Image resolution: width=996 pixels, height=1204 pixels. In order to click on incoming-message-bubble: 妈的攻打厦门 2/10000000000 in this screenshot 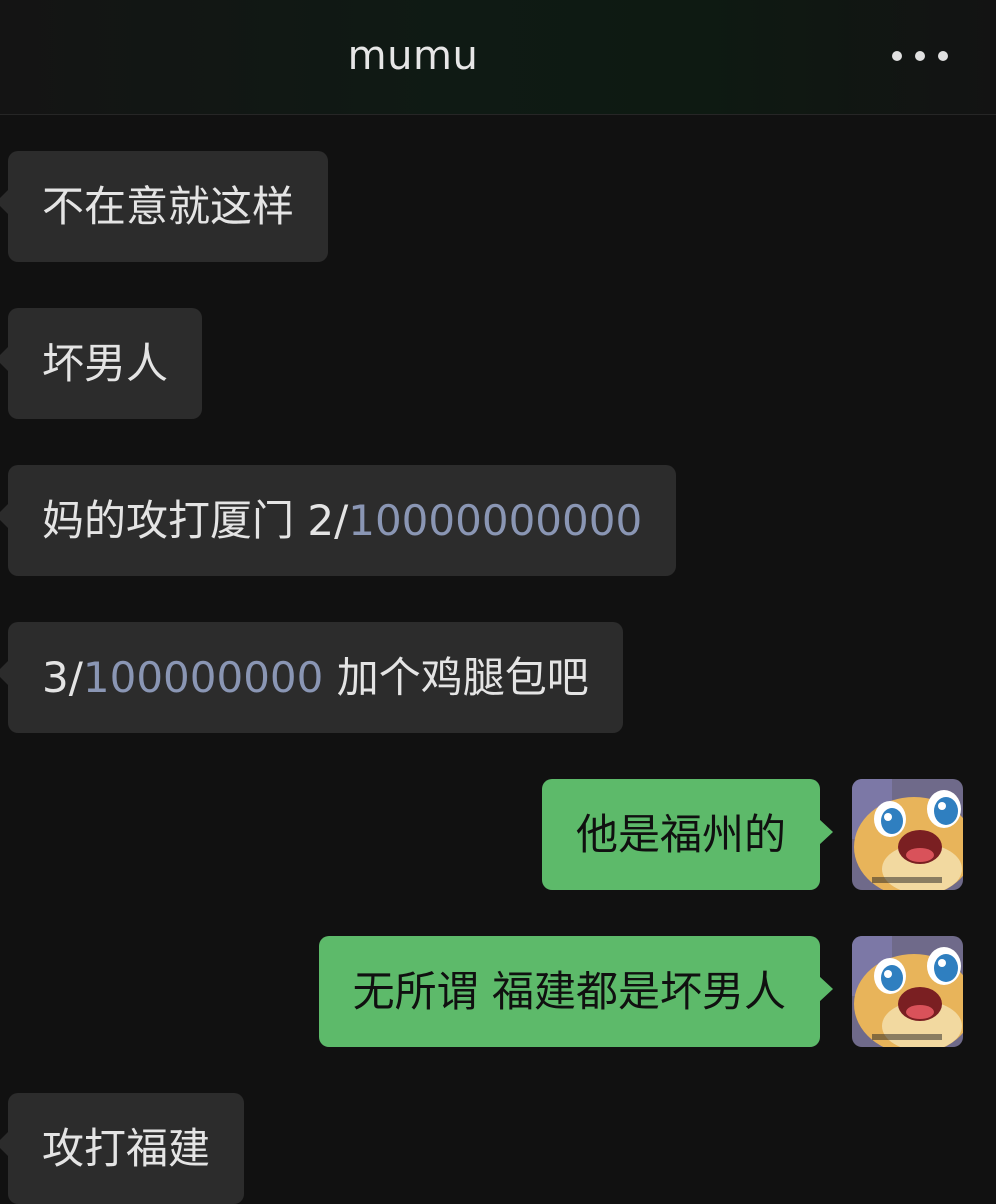, I will do `click(338, 520)`.